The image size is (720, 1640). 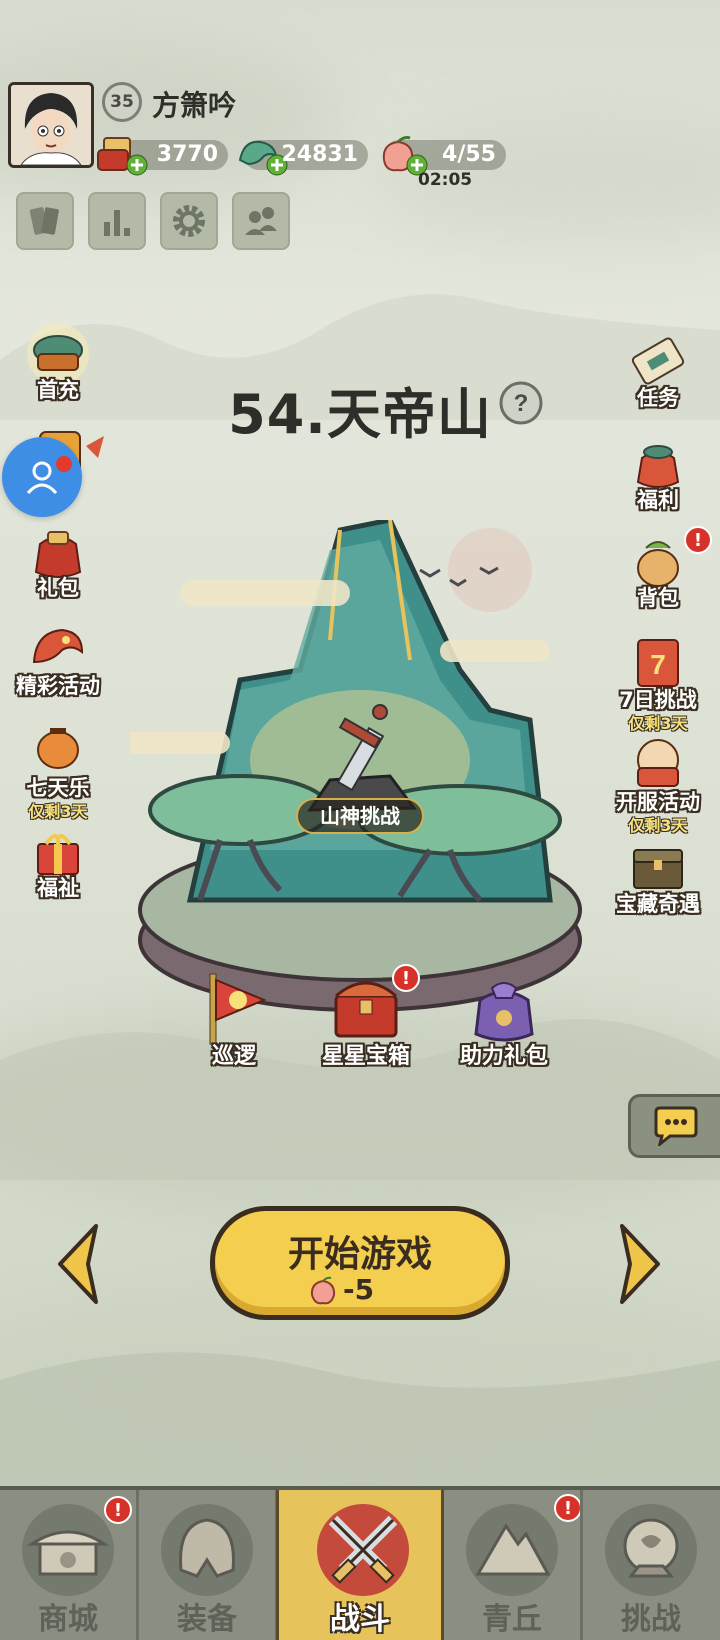 I want to click on star-chest-alert-badge: !, so click(x=406, y=978).